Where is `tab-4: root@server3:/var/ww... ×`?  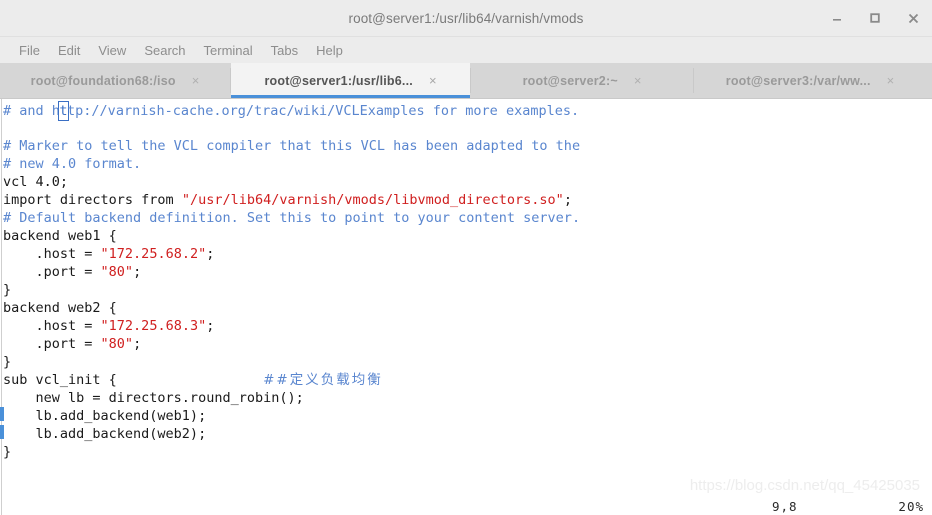 tab-4: root@server3:/var/ww... × is located at coordinates (810, 80).